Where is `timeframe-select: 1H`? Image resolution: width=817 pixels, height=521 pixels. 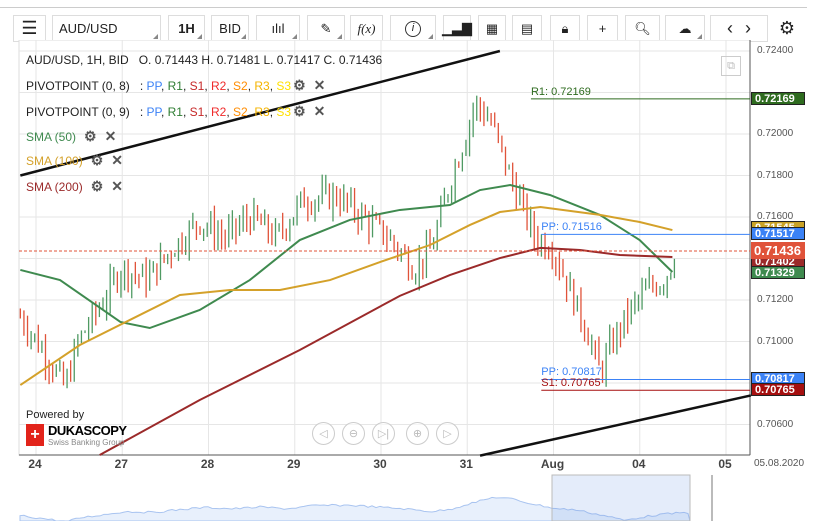
timeframe-select: 1H is located at coordinates (186, 28).